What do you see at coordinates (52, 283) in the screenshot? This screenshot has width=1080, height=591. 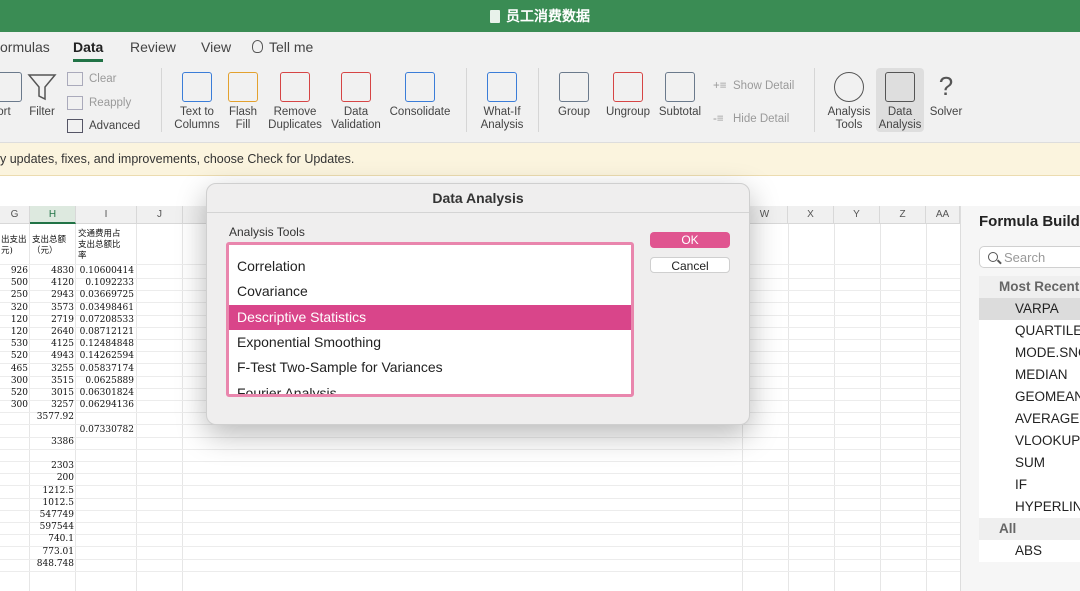 I see `cell-h: 4120` at bounding box center [52, 283].